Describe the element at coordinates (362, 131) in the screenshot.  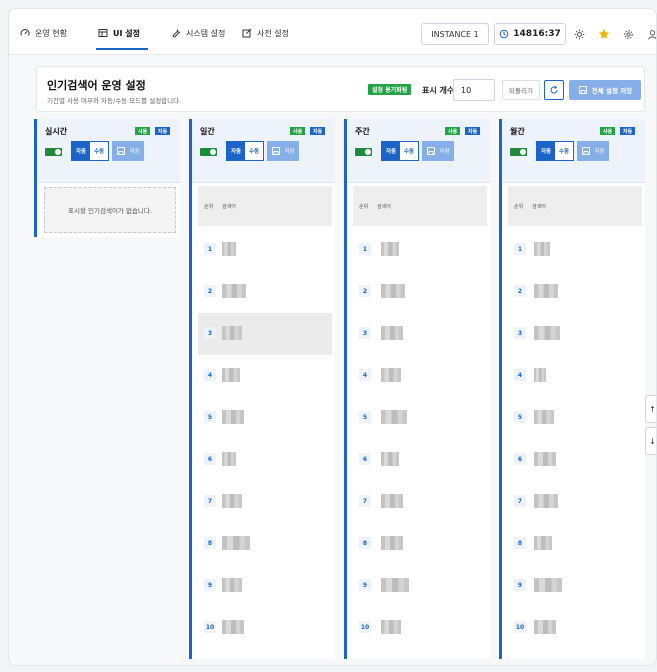
I see `column-title: 주간` at that location.